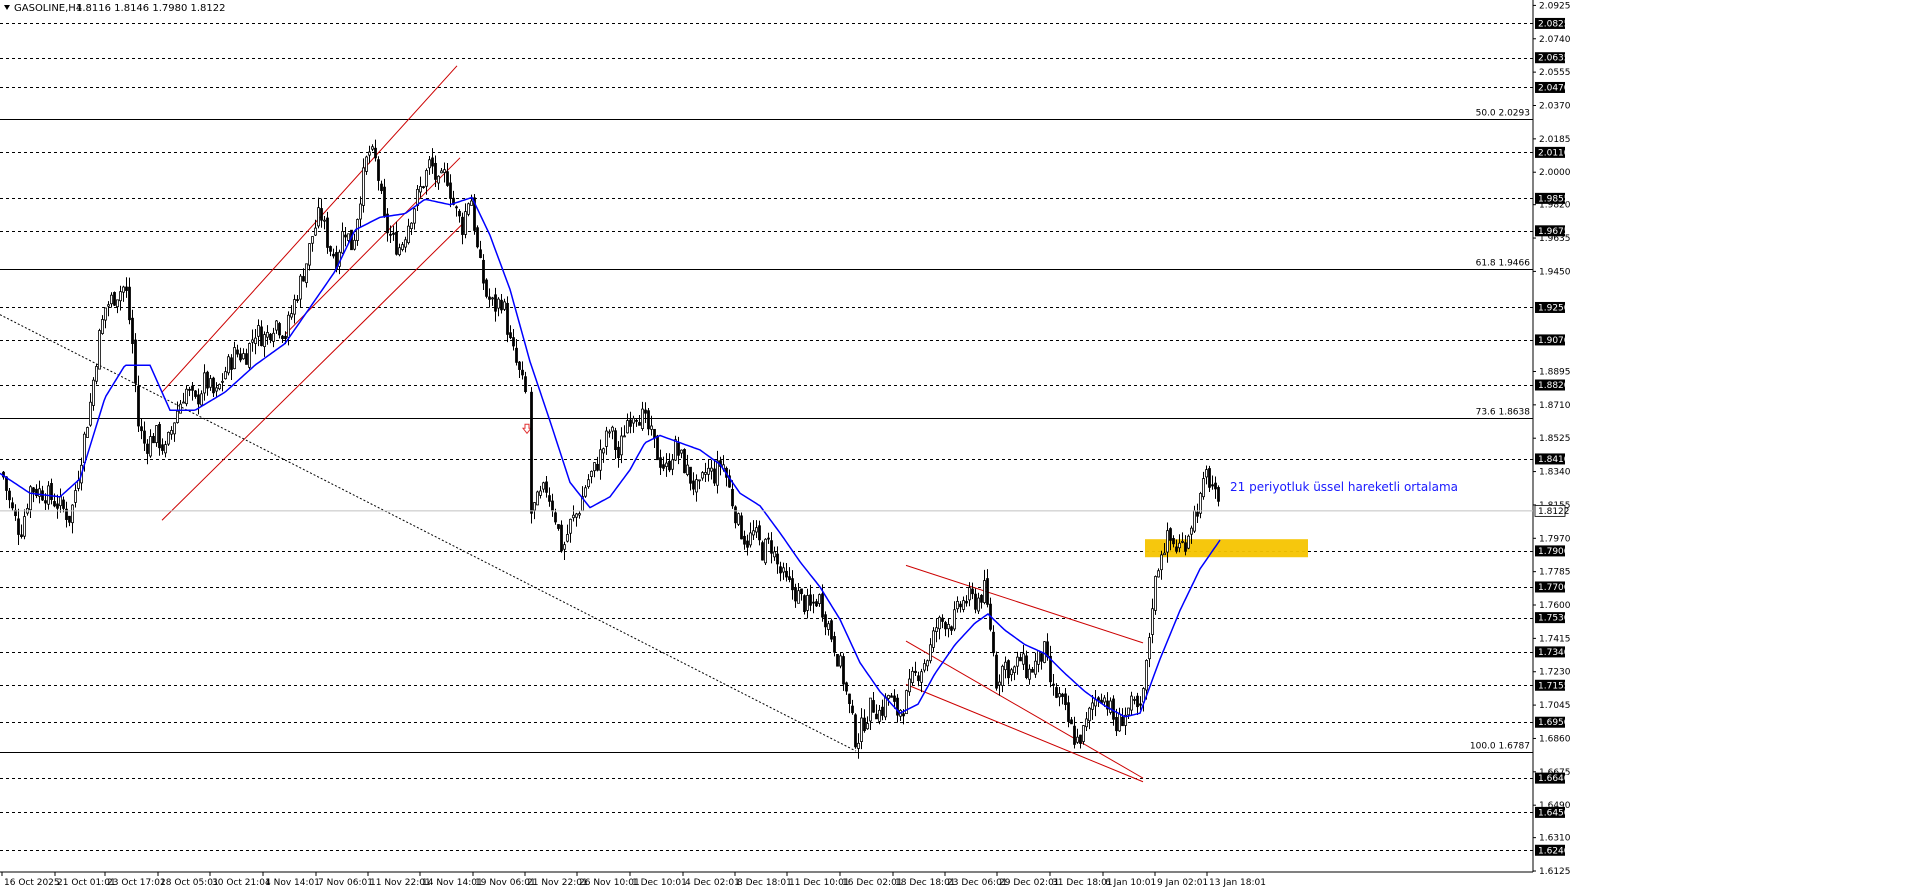  I want to click on support-zone-box, so click(1226, 548).